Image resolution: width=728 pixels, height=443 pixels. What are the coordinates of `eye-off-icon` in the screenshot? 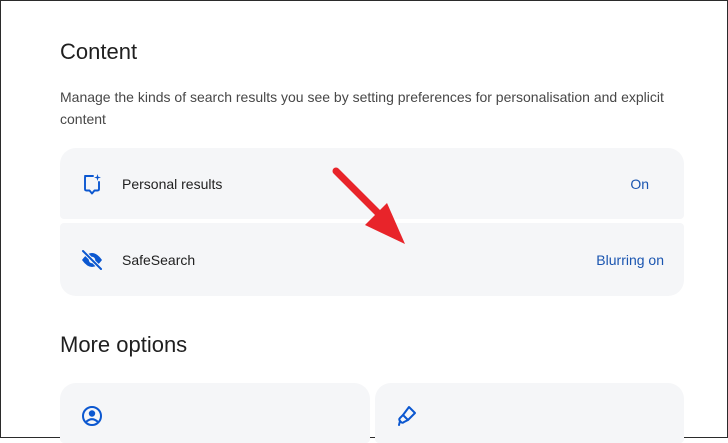 It's located at (92, 260).